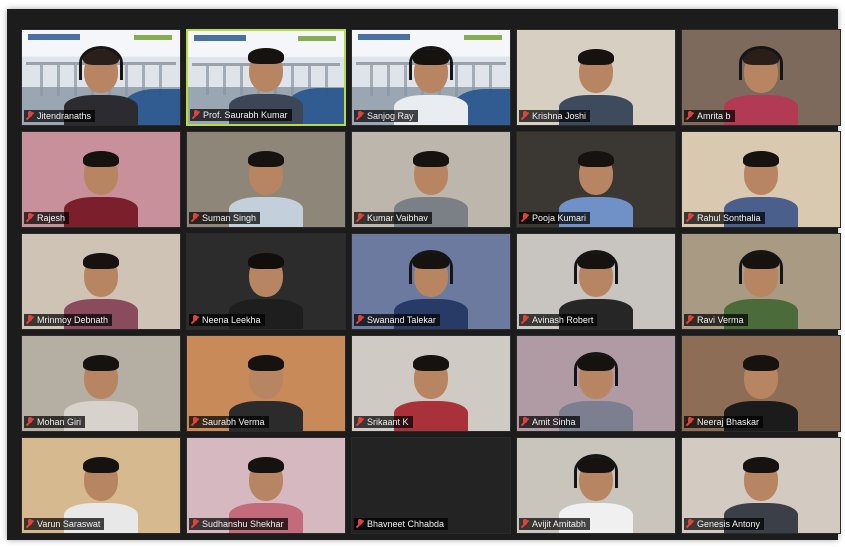 The image size is (845, 547). I want to click on participant-name: Saurabh Verma, so click(233, 422).